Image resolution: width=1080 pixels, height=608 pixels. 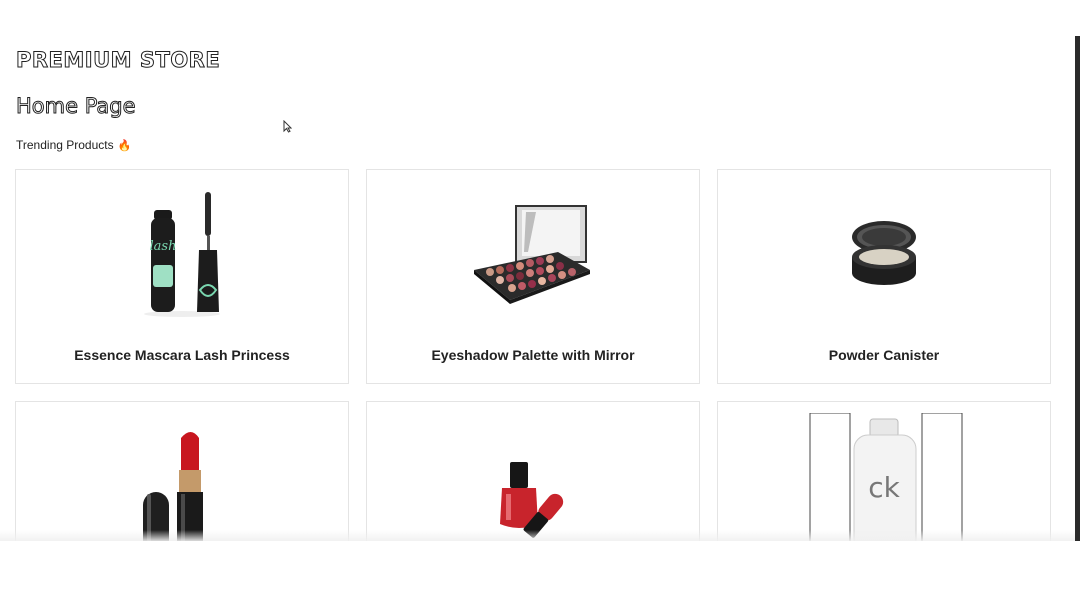 I want to click on eyeshadow-palette-icon, so click(x=532, y=254).